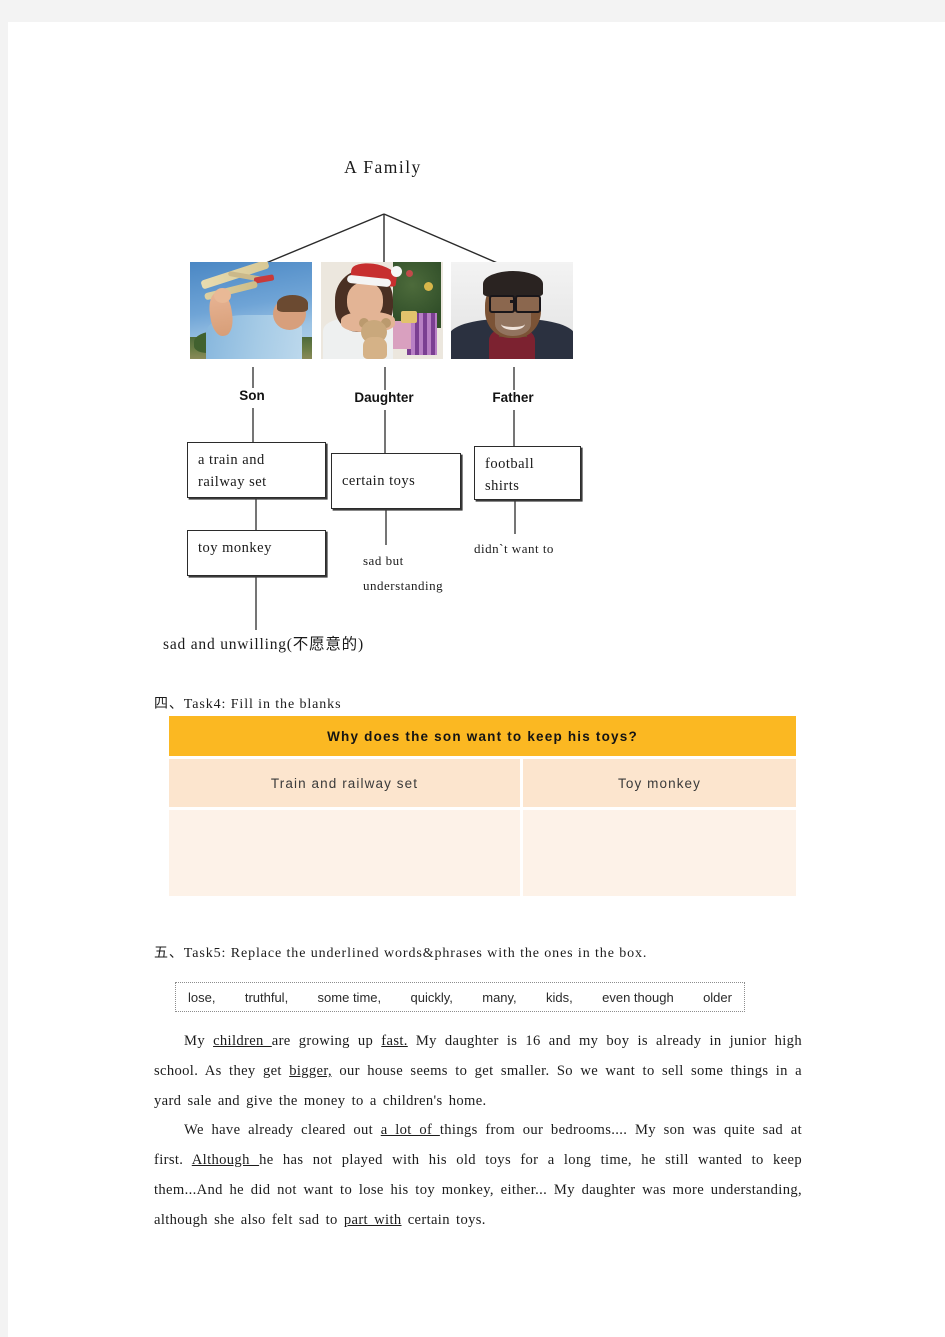  Describe the element at coordinates (513, 397) in the screenshot. I see `label-father: Father` at that location.